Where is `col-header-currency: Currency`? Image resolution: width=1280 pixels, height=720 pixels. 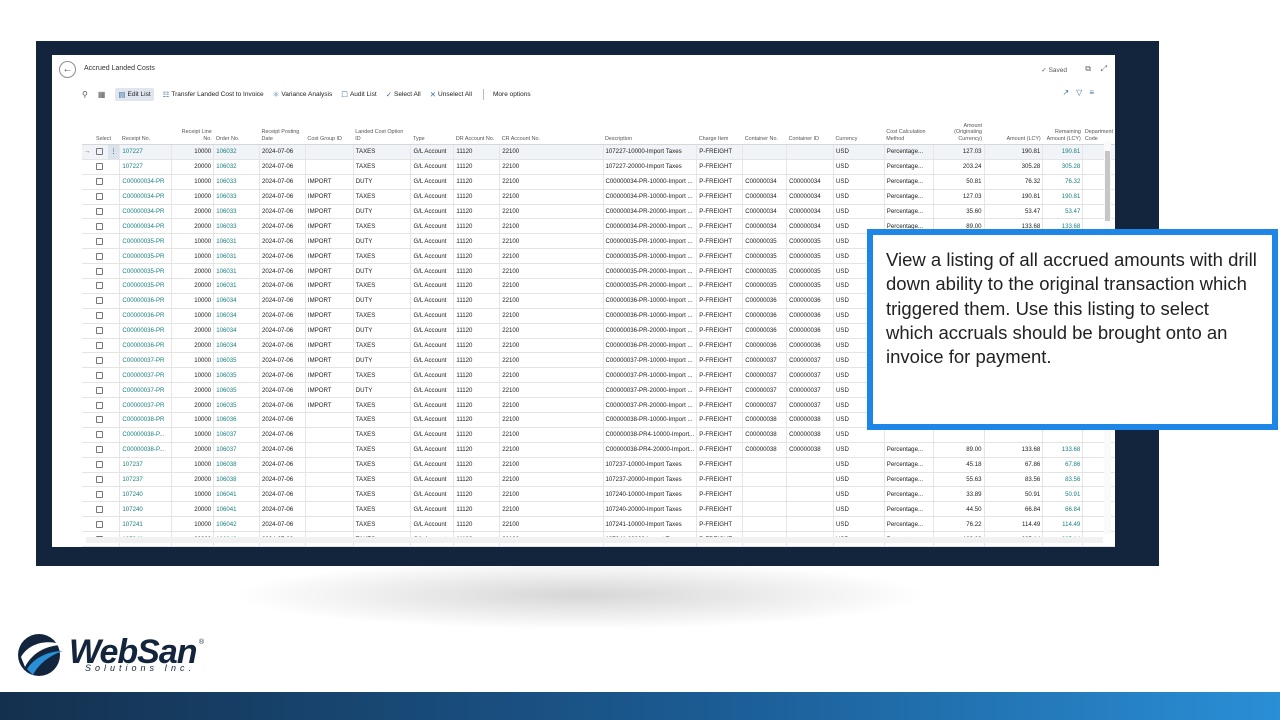 col-header-currency: Currency is located at coordinates (859, 128).